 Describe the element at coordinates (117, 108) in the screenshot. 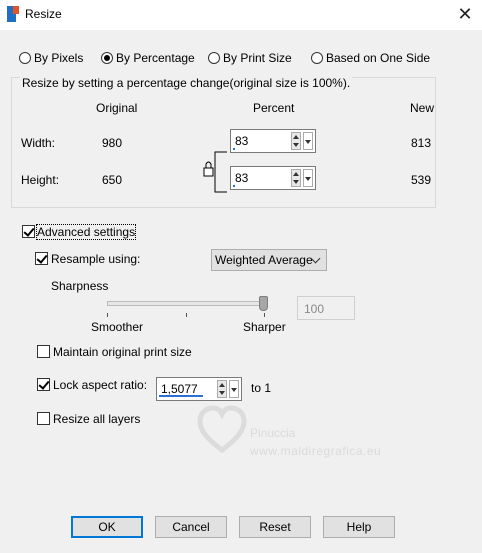

I see `header-original: Original` at that location.